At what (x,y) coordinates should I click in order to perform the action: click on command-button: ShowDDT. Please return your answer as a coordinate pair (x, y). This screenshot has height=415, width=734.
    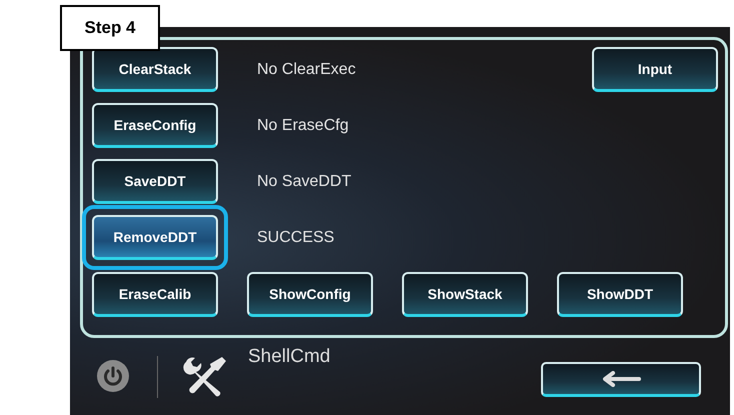
    Looking at the image, I should click on (620, 294).